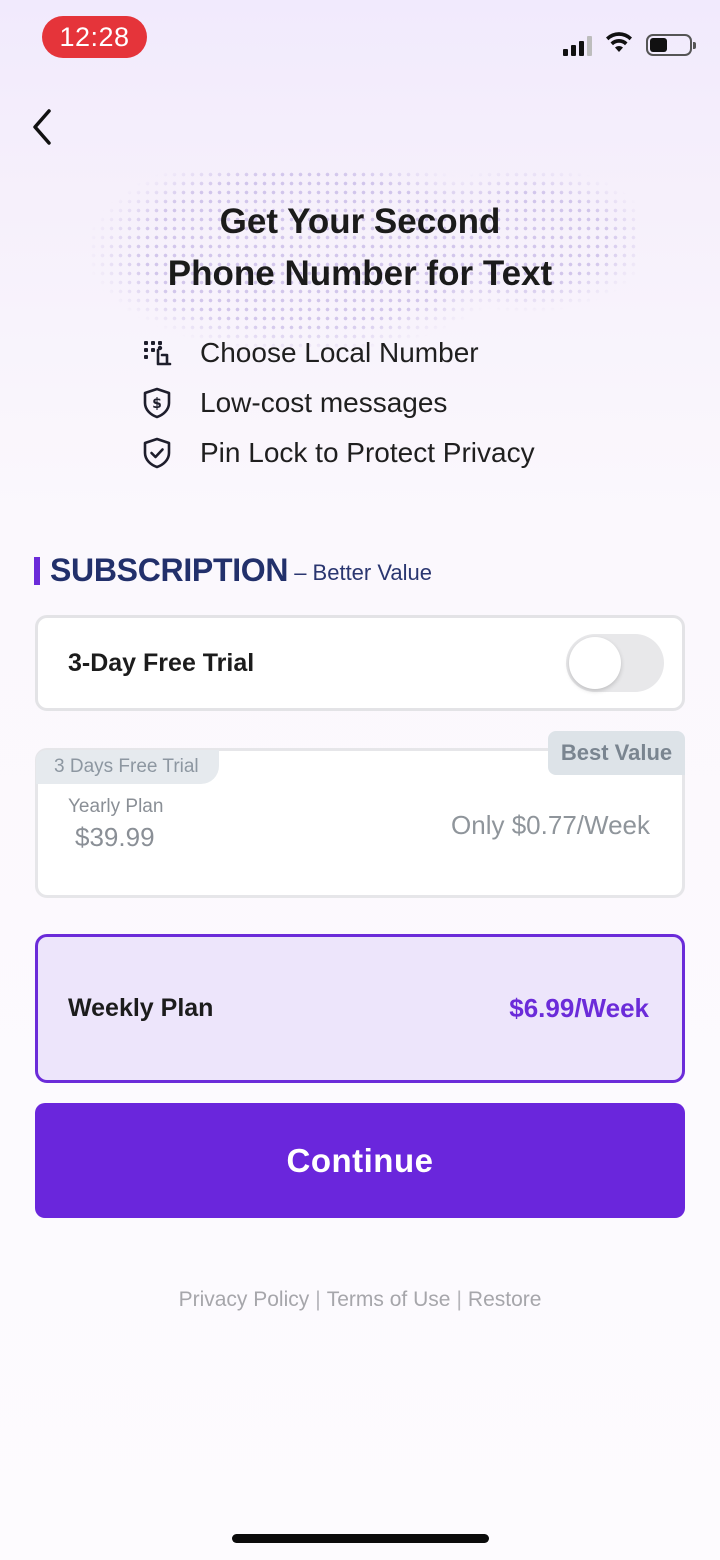  What do you see at coordinates (360, 273) in the screenshot?
I see `title-line-2: Phone Number for Text` at bounding box center [360, 273].